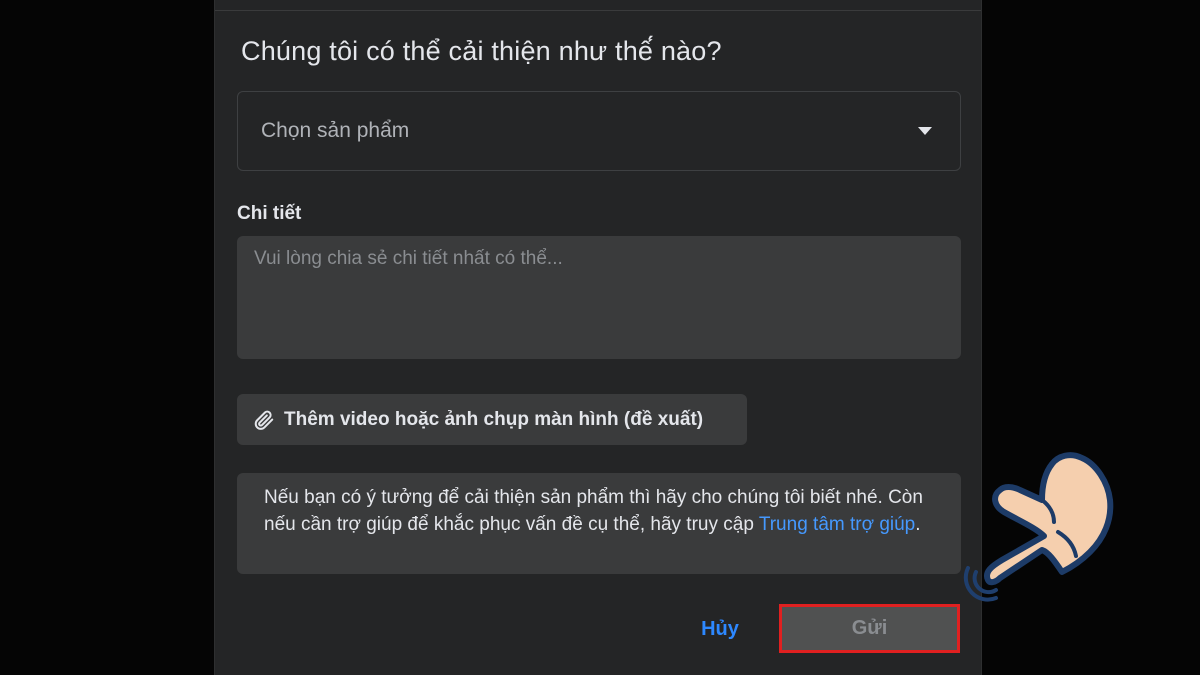 Image resolution: width=1200 pixels, height=675 pixels. What do you see at coordinates (599, 297) in the screenshot?
I see `details-textarea` at bounding box center [599, 297].